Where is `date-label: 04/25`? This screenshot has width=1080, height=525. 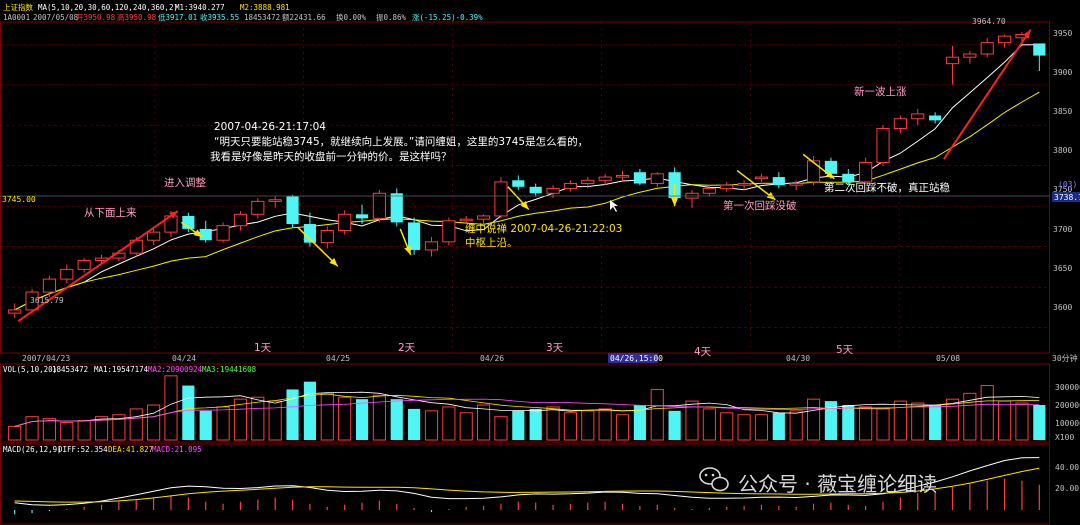
date-label: 04/25 is located at coordinates (338, 358).